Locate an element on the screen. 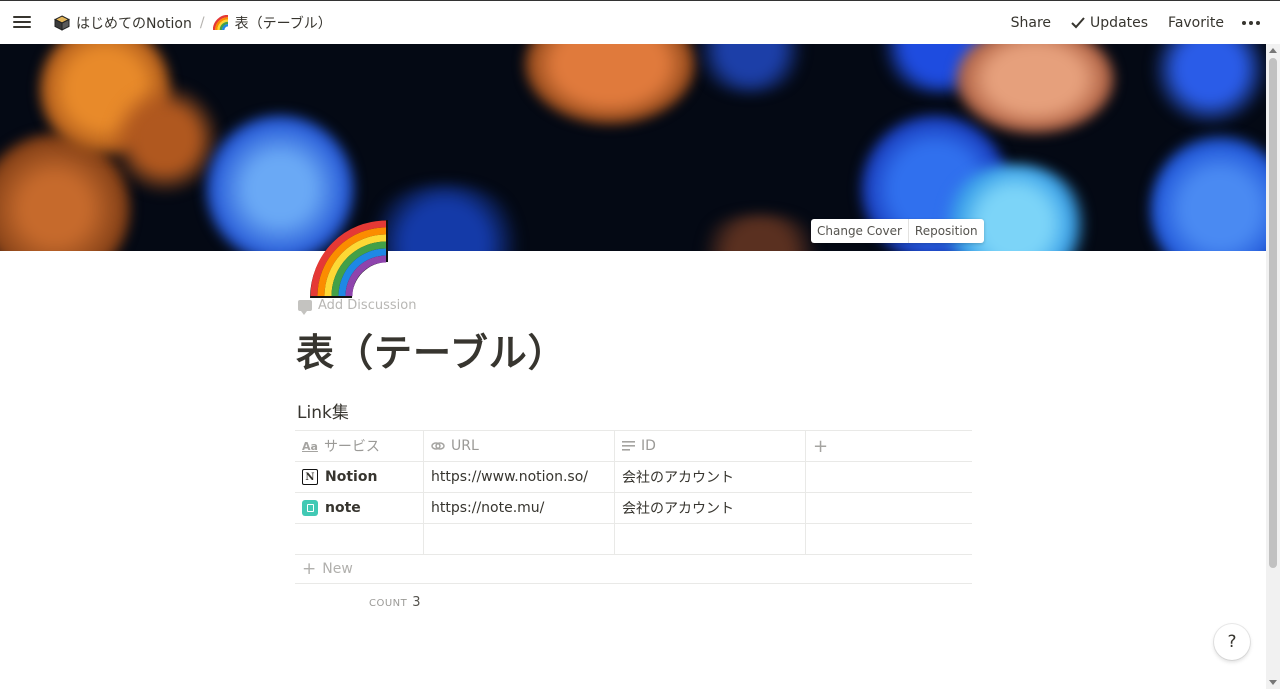 Image resolution: width=1280 pixels, height=689 pixels. breadcrumb-item-current-page: 表（テーブル） is located at coordinates (272, 23).